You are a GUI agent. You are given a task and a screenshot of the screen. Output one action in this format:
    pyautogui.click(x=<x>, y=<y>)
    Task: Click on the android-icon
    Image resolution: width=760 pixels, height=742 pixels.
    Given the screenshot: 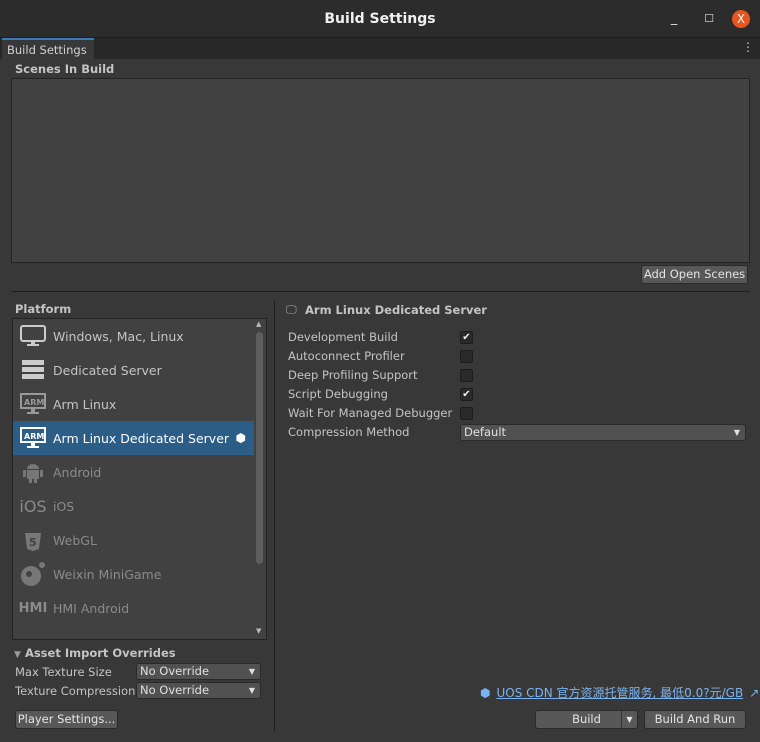 What is the action you would take?
    pyautogui.click(x=33, y=472)
    